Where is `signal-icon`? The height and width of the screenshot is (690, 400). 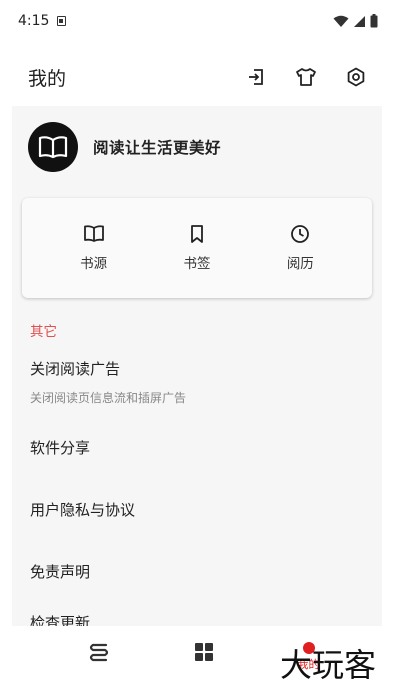
signal-icon is located at coordinates (359, 21).